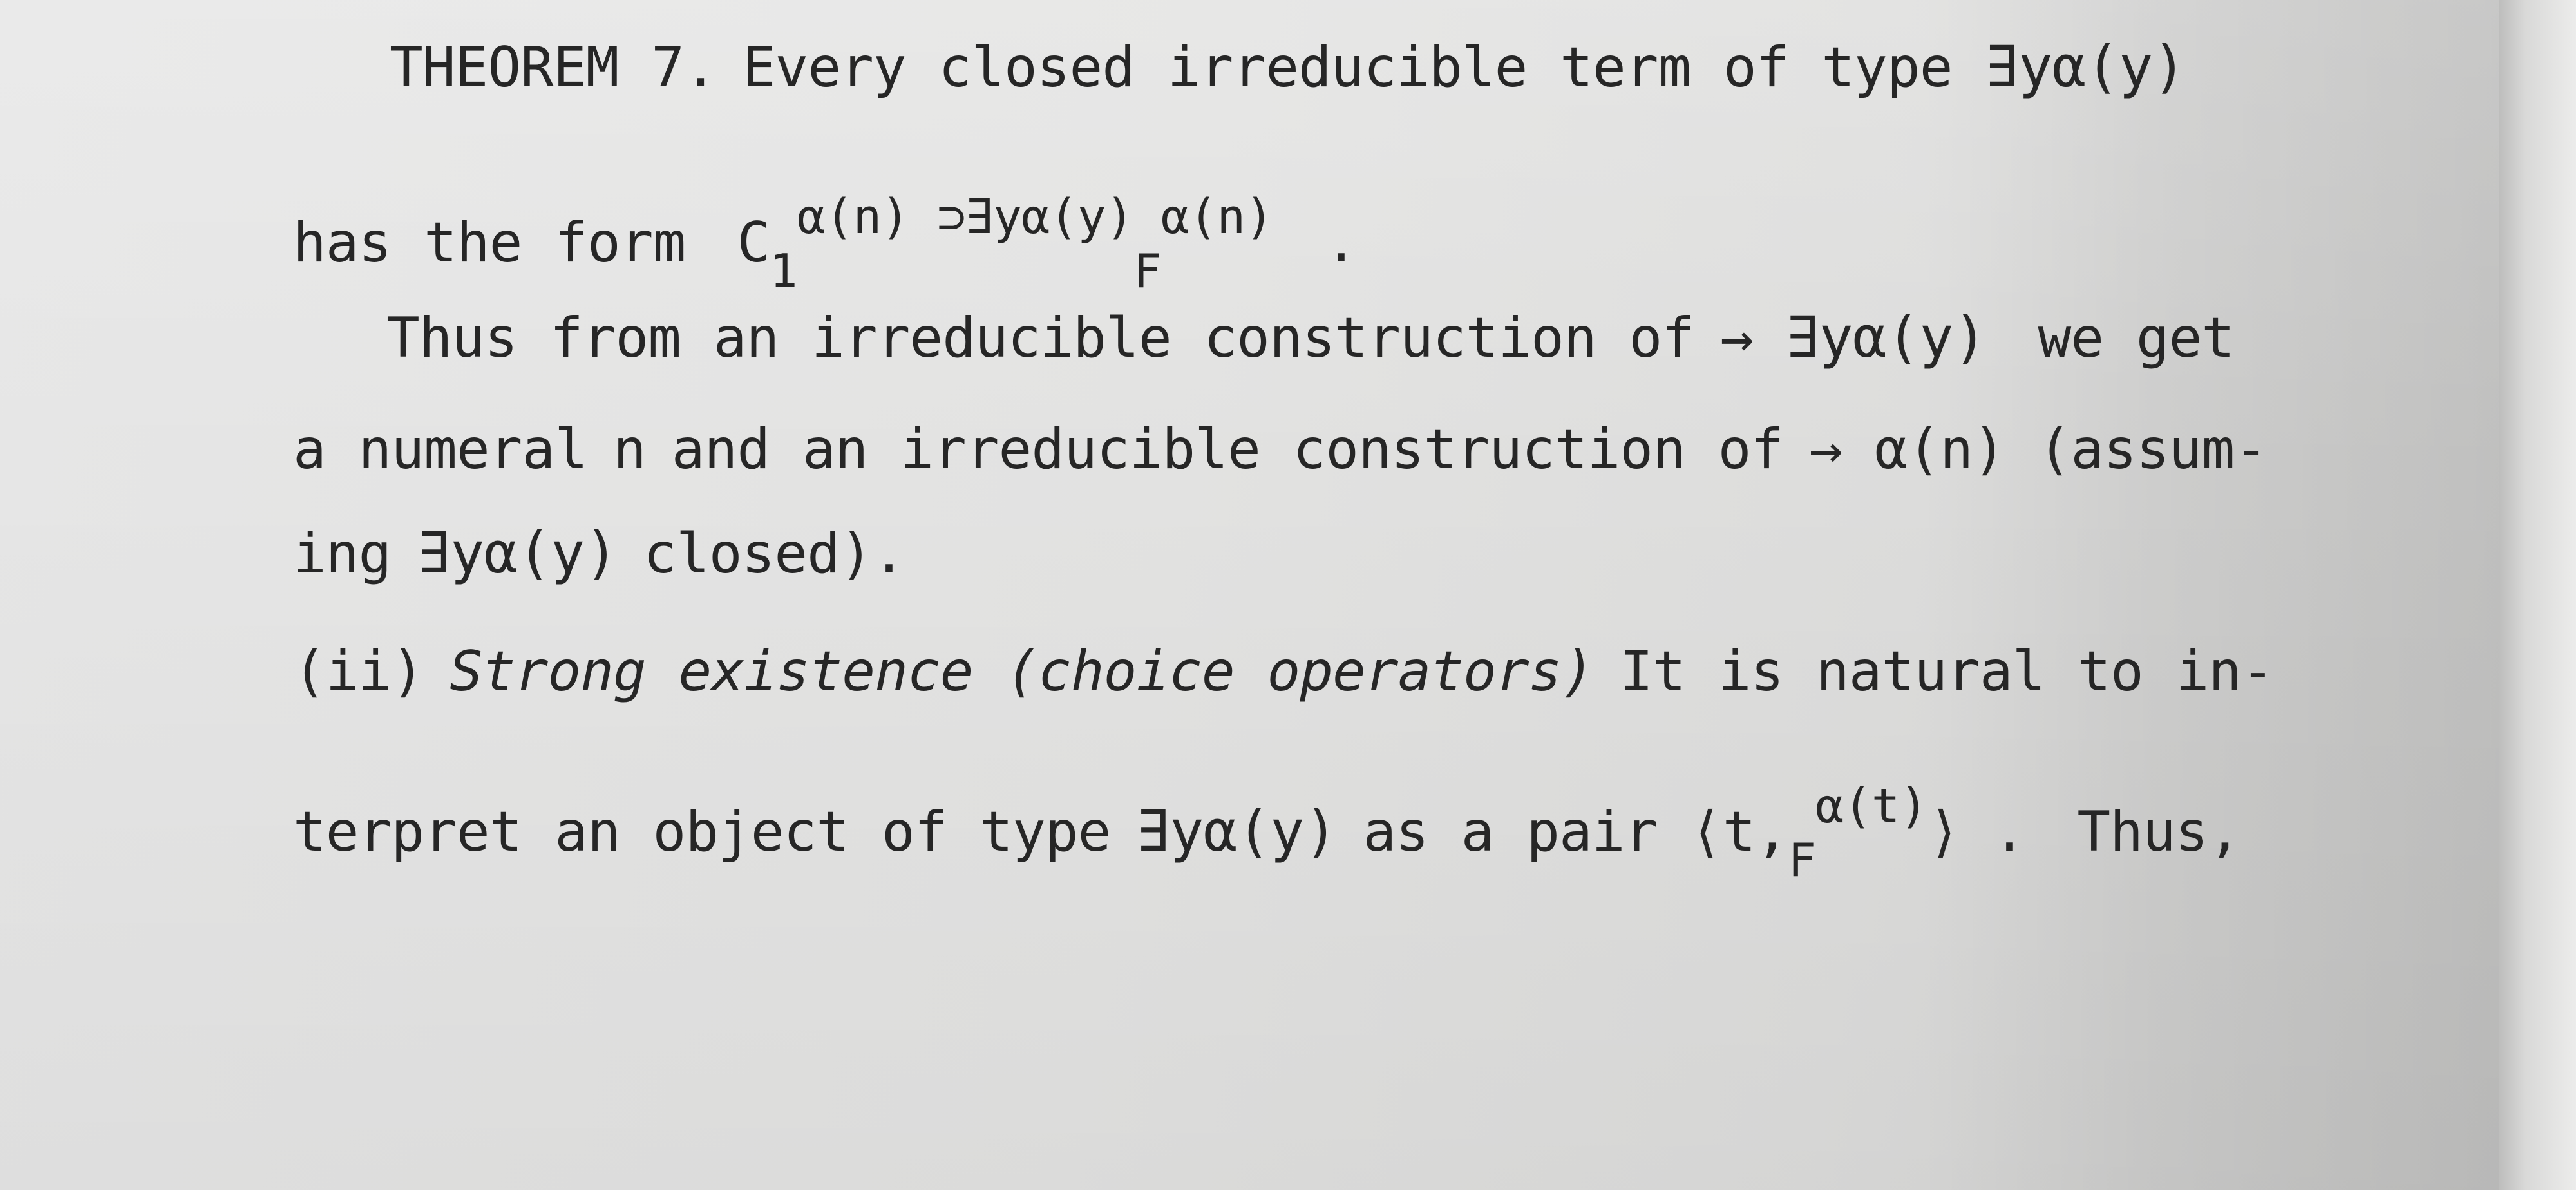 Image resolution: width=2576 pixels, height=1190 pixels. What do you see at coordinates (630, 450) in the screenshot?
I see `numeral-var: n` at bounding box center [630, 450].